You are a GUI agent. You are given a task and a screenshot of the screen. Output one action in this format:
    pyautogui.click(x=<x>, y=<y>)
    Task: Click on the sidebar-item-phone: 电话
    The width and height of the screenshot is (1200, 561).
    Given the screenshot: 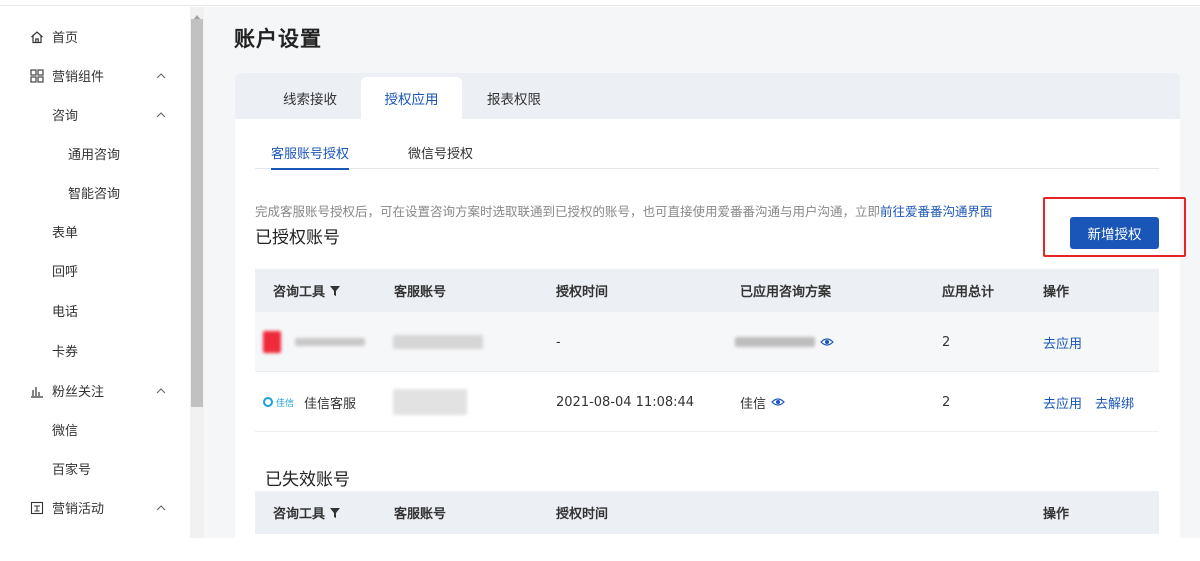 What is the action you would take?
    pyautogui.click(x=95, y=310)
    